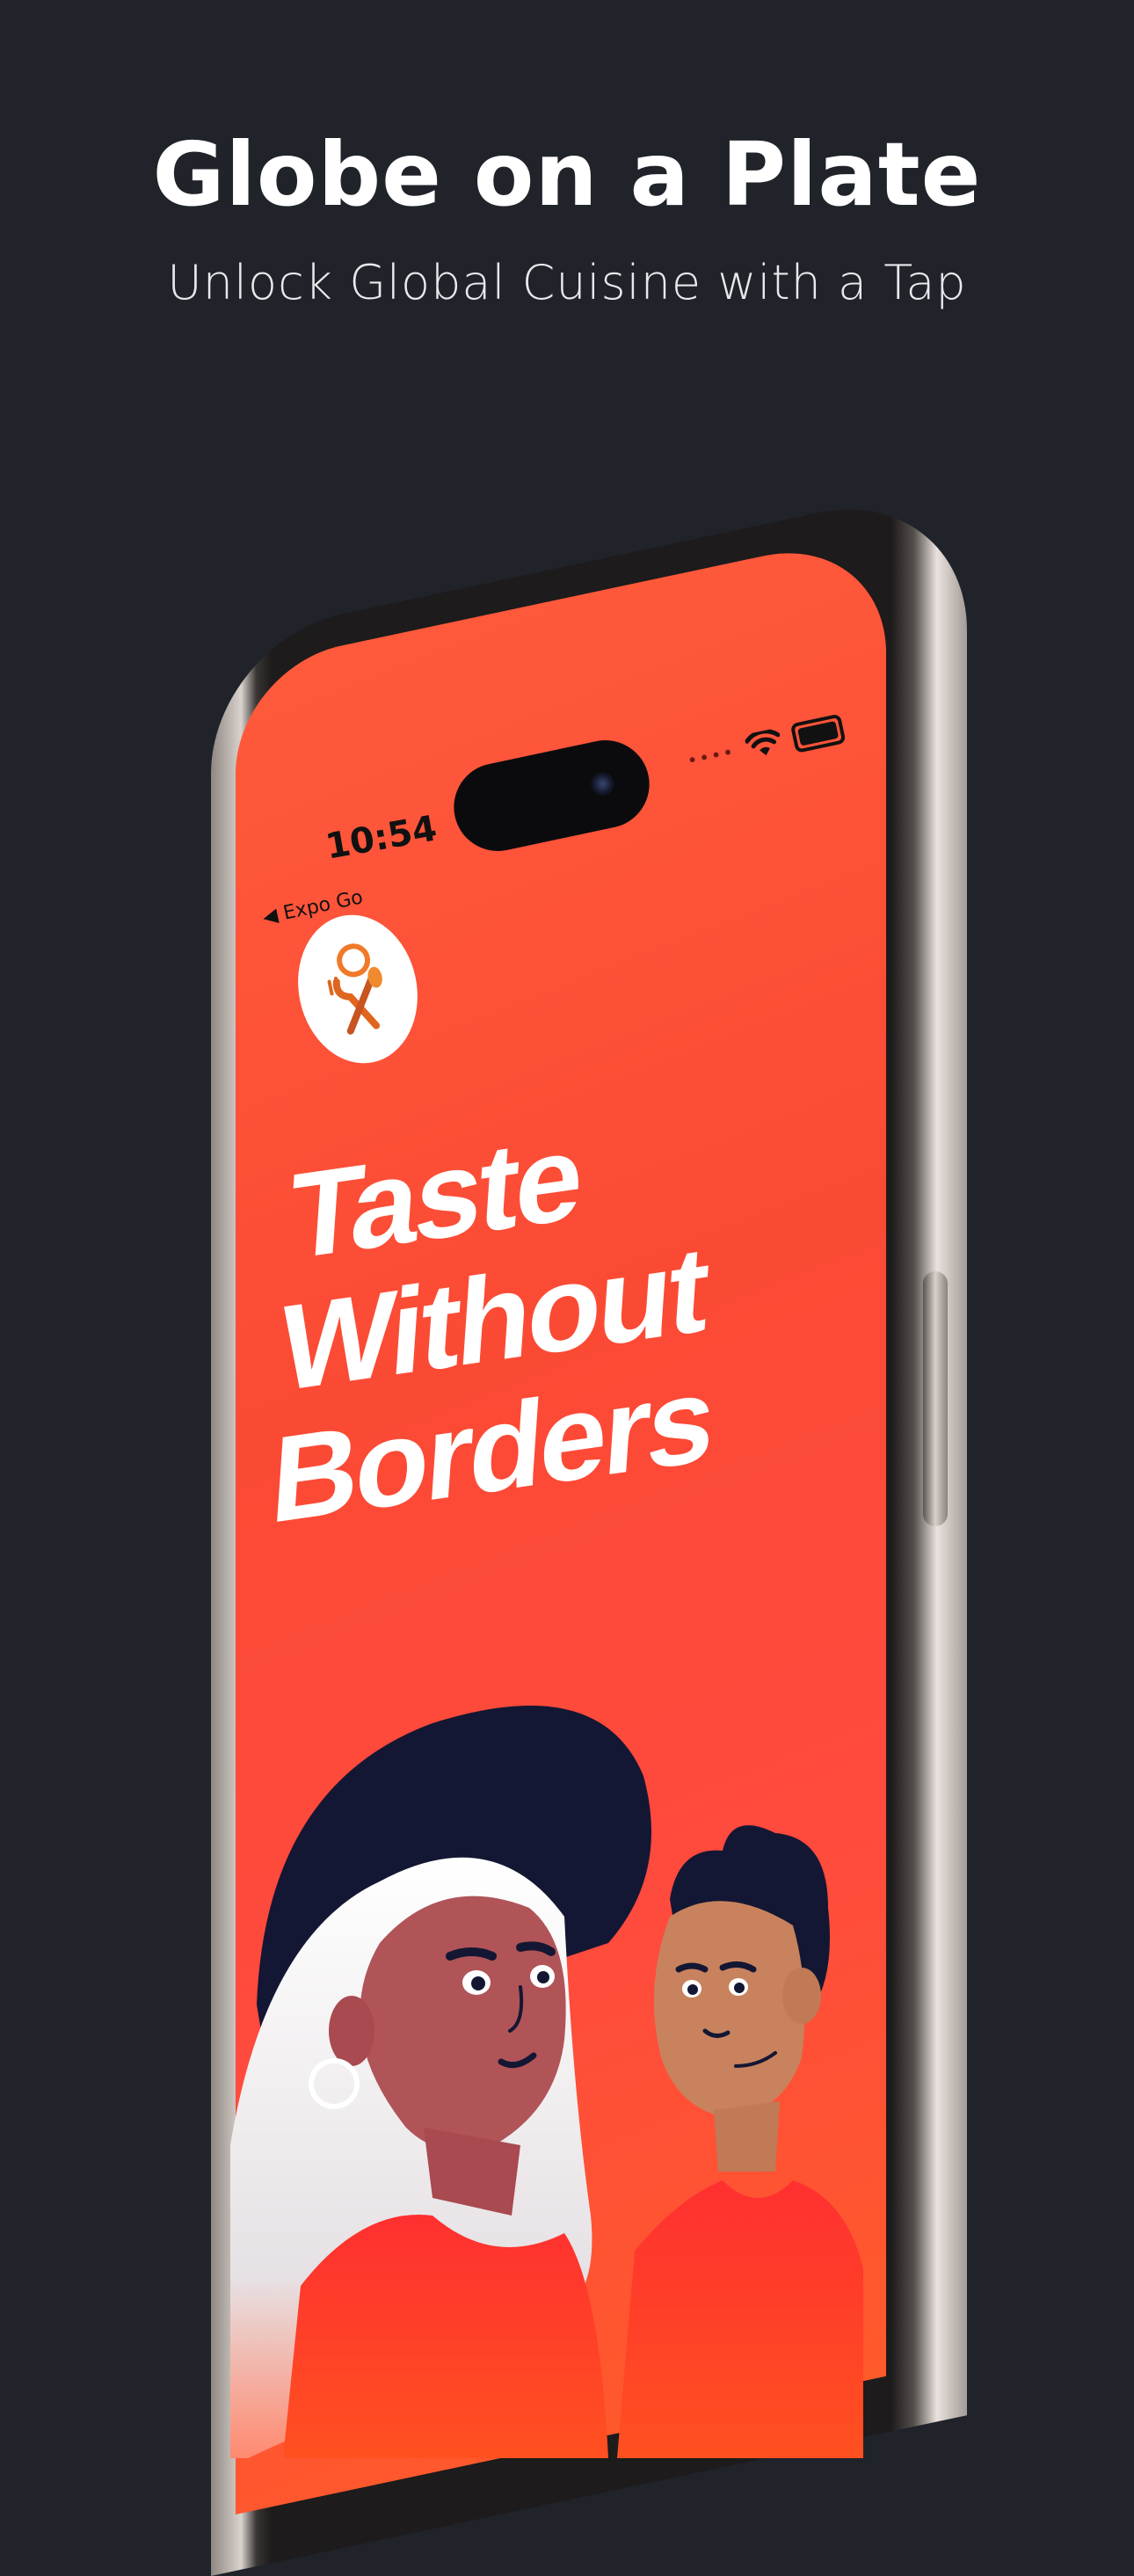 The width and height of the screenshot is (1134, 2576). I want to click on marketing-subtitle: Unlock Global Cuisine with a Tap, so click(567, 282).